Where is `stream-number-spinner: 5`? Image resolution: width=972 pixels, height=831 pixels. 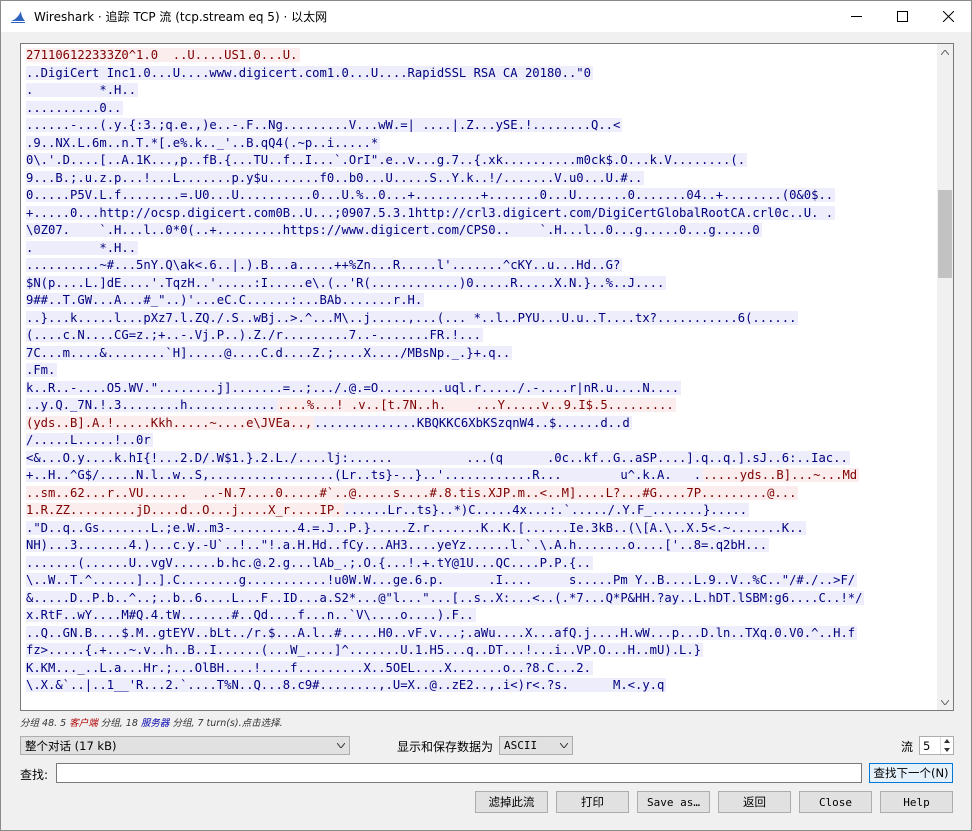 stream-number-spinner: 5 is located at coordinates (936, 745).